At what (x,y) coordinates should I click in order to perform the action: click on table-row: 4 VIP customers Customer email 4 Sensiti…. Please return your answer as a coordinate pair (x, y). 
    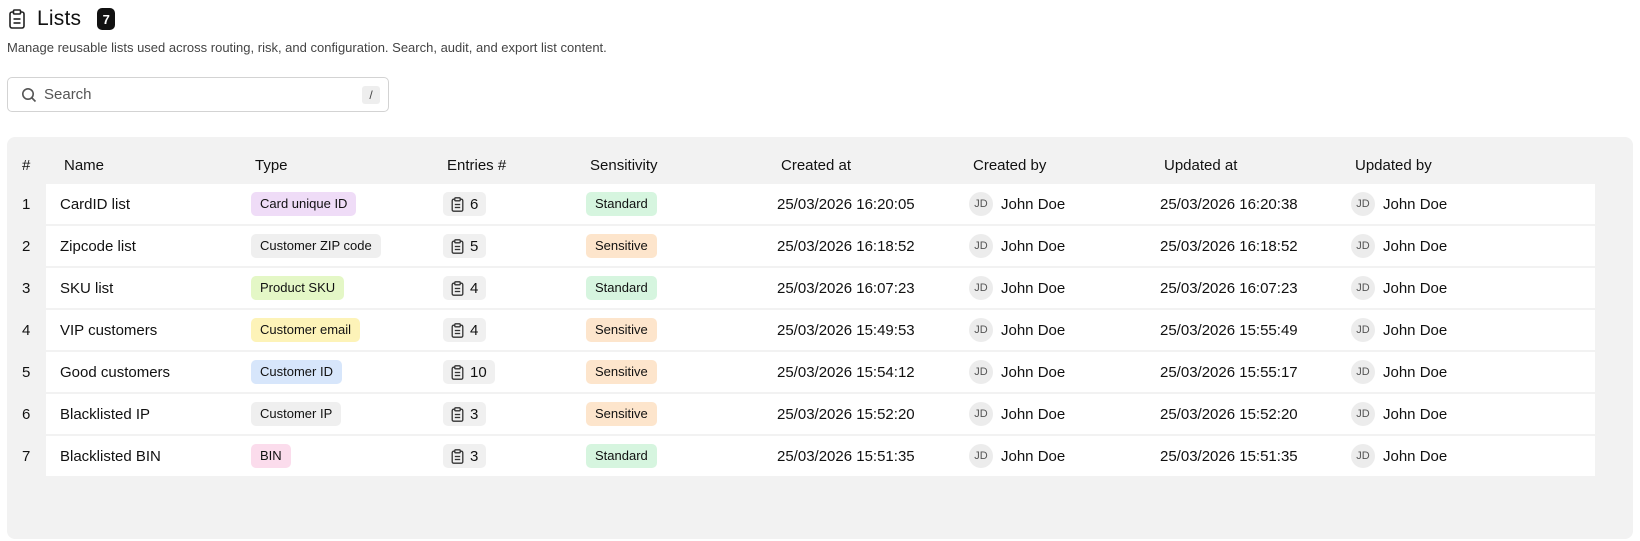
    Looking at the image, I should click on (808, 330).